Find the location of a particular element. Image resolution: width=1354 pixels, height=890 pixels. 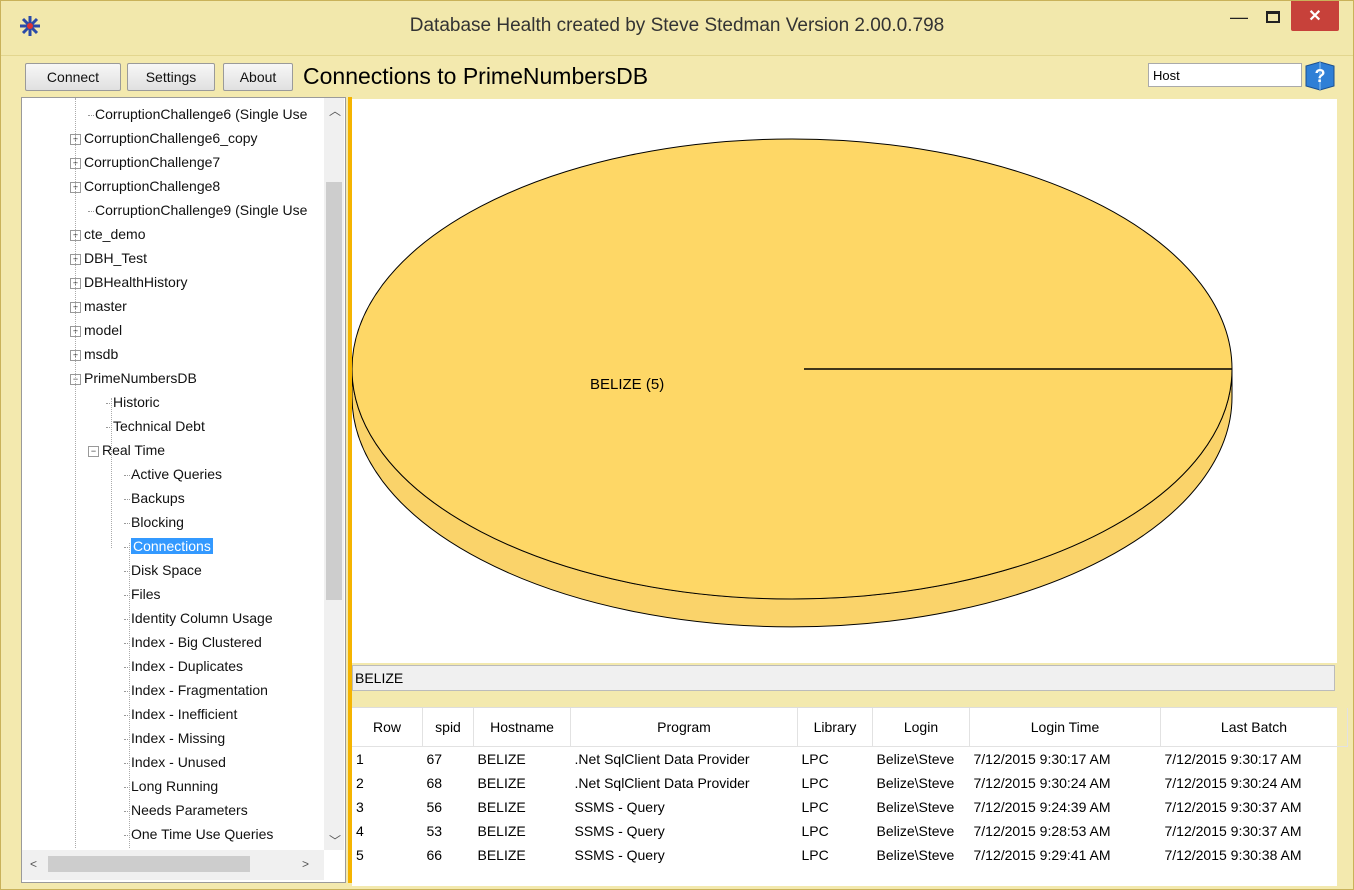

tree-item: + master is located at coordinates (98, 306).